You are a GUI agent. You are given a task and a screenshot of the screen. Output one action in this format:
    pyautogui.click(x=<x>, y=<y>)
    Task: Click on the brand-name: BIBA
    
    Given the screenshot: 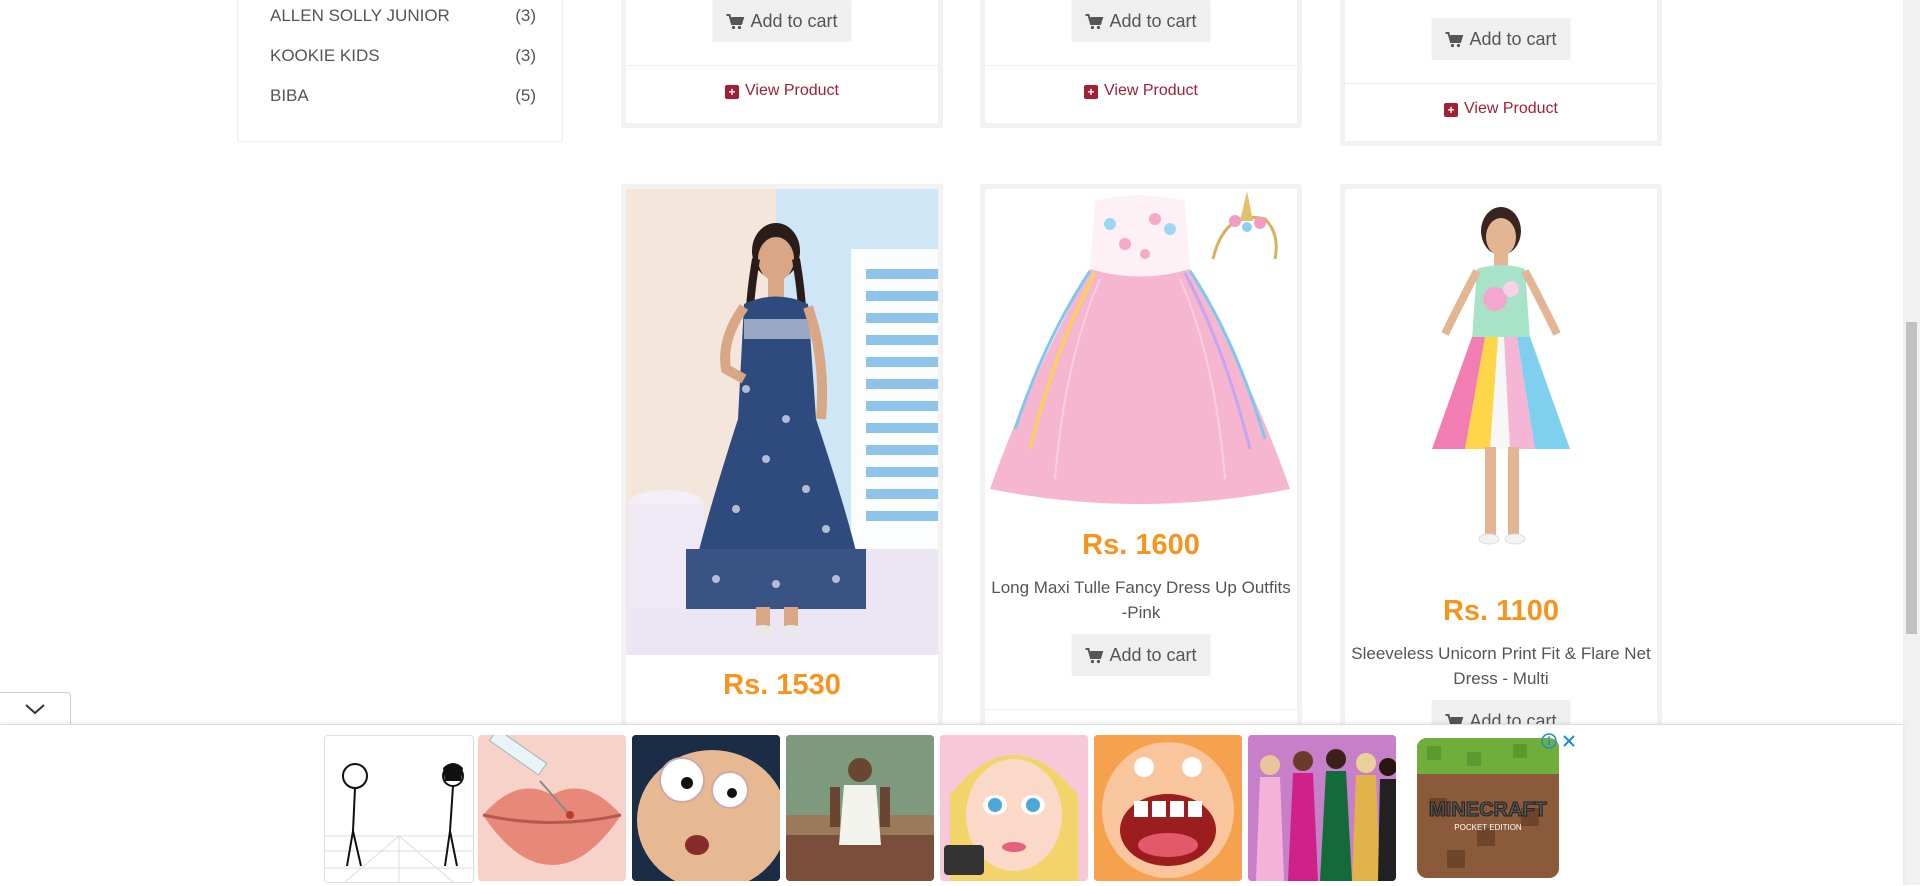 What is the action you would take?
    pyautogui.click(x=289, y=96)
    